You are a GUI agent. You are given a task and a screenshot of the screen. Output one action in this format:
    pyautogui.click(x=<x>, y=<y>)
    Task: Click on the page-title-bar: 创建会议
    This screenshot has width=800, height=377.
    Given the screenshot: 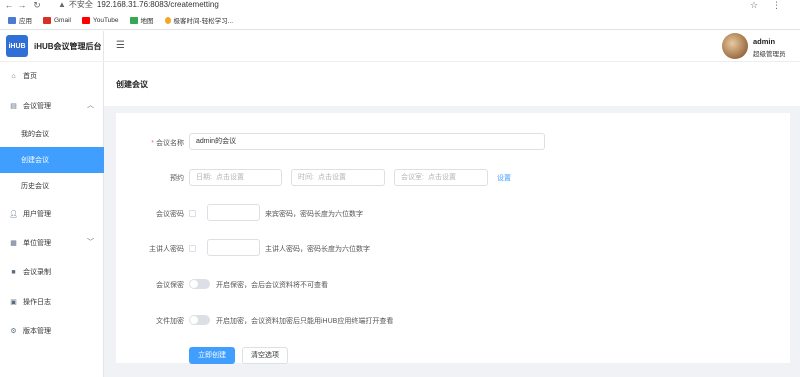 What is the action you would take?
    pyautogui.click(x=452, y=84)
    